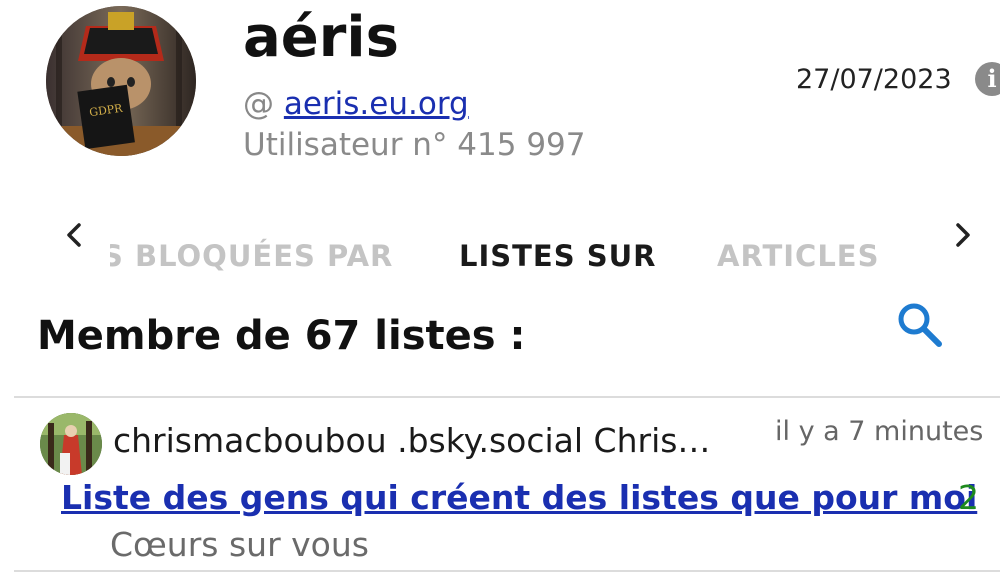  Describe the element at coordinates (321, 37) in the screenshot. I see `display-name: aéris` at that location.